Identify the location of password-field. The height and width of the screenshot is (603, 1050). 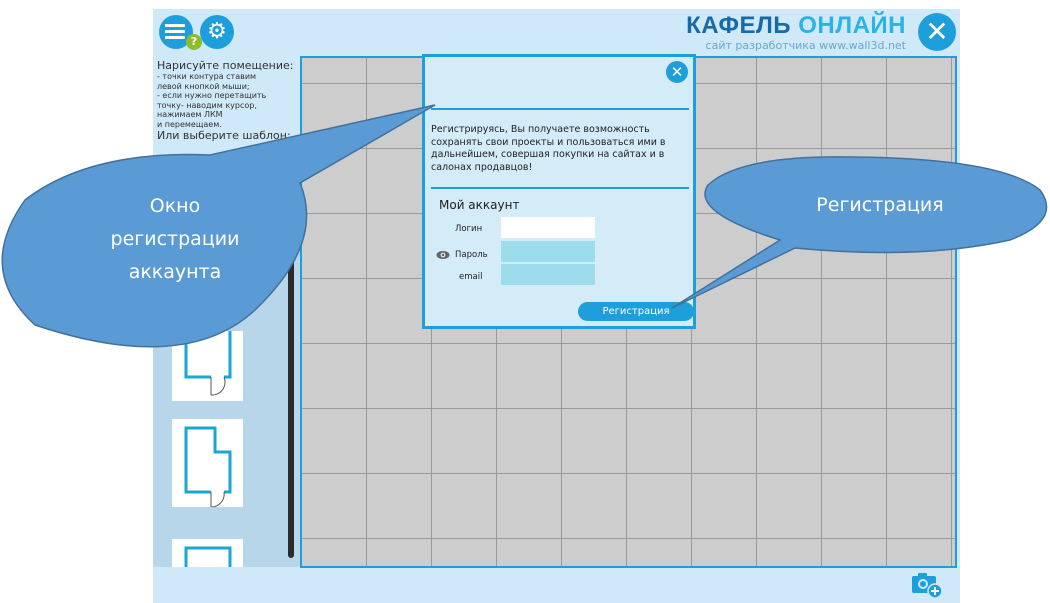
(548, 251).